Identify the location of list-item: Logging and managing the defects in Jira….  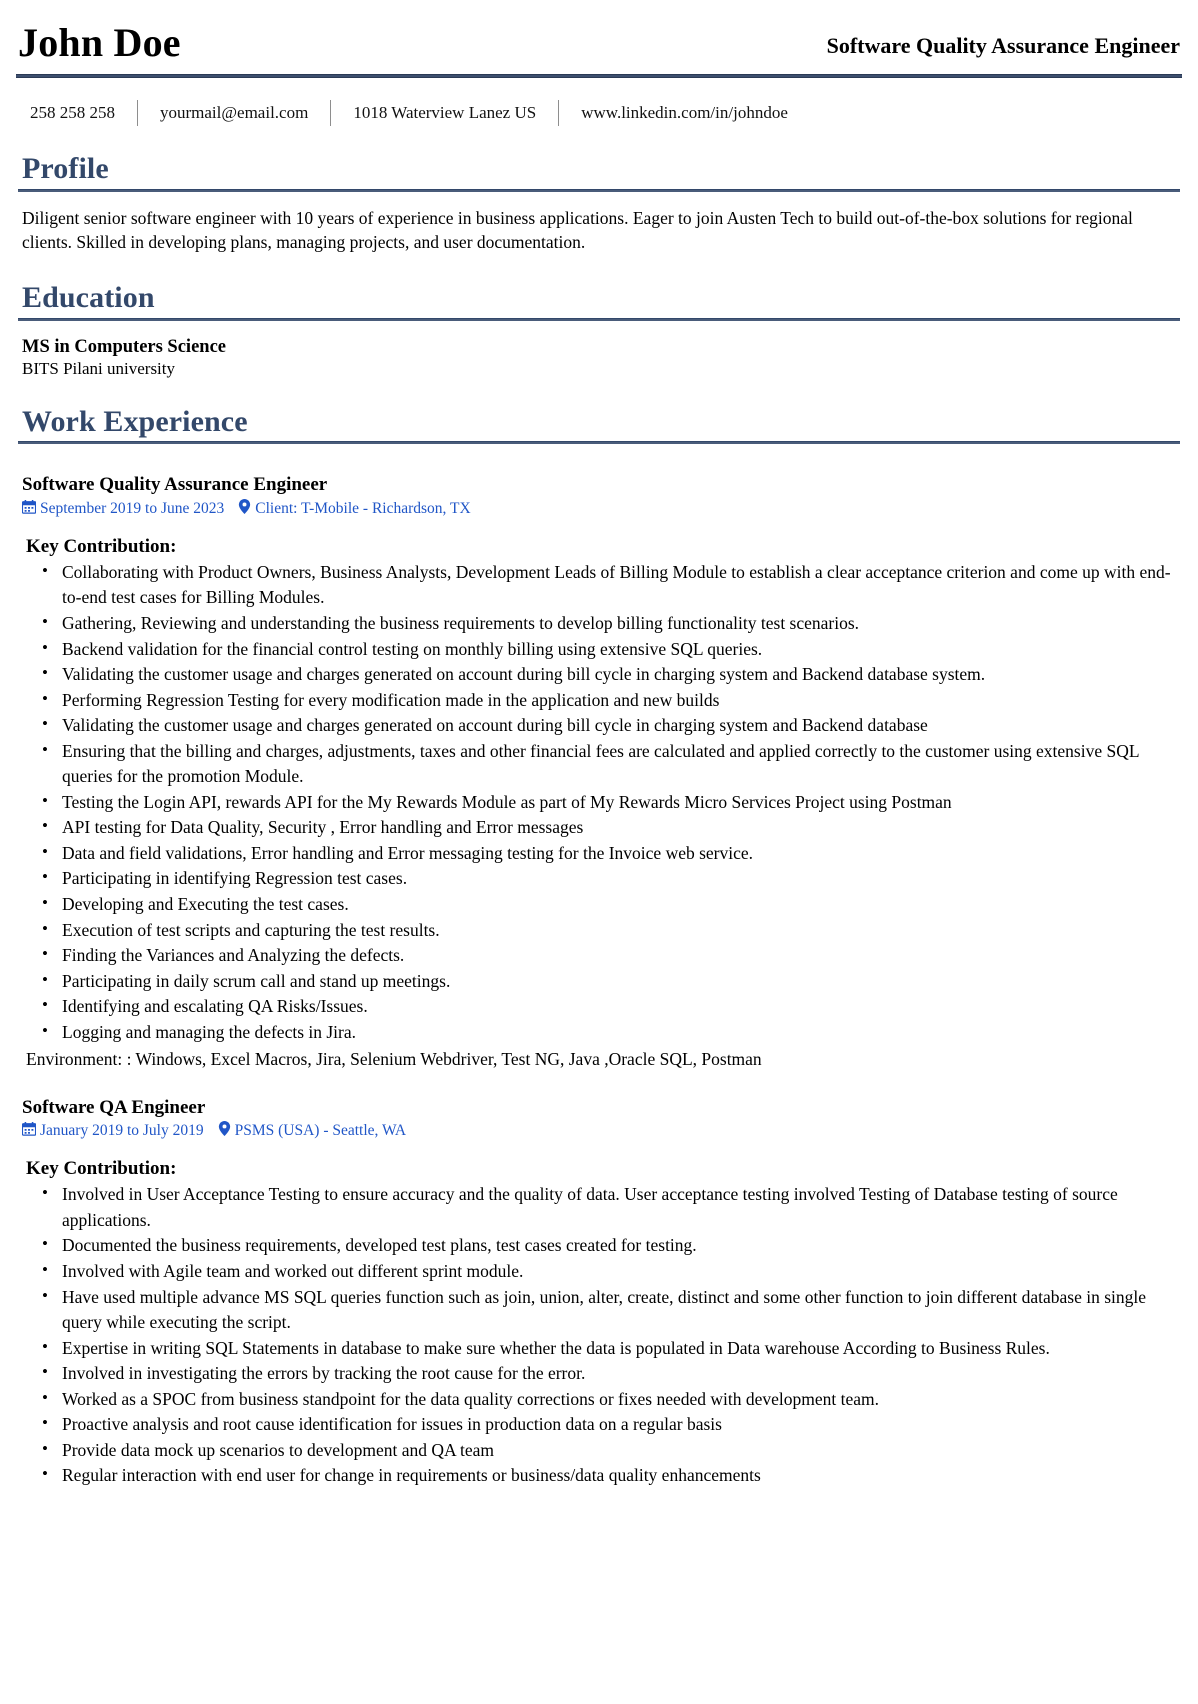
(610, 1032).